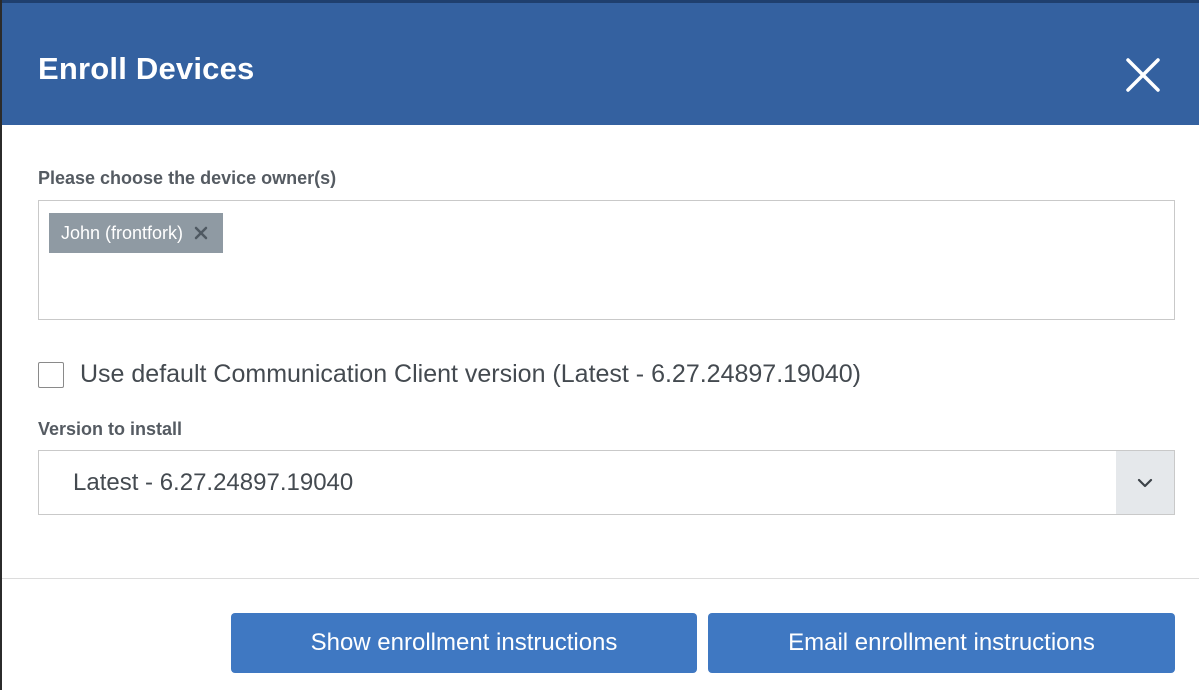 This screenshot has height=690, width=1199. I want to click on dialog-title: Enroll Devices, so click(146, 68).